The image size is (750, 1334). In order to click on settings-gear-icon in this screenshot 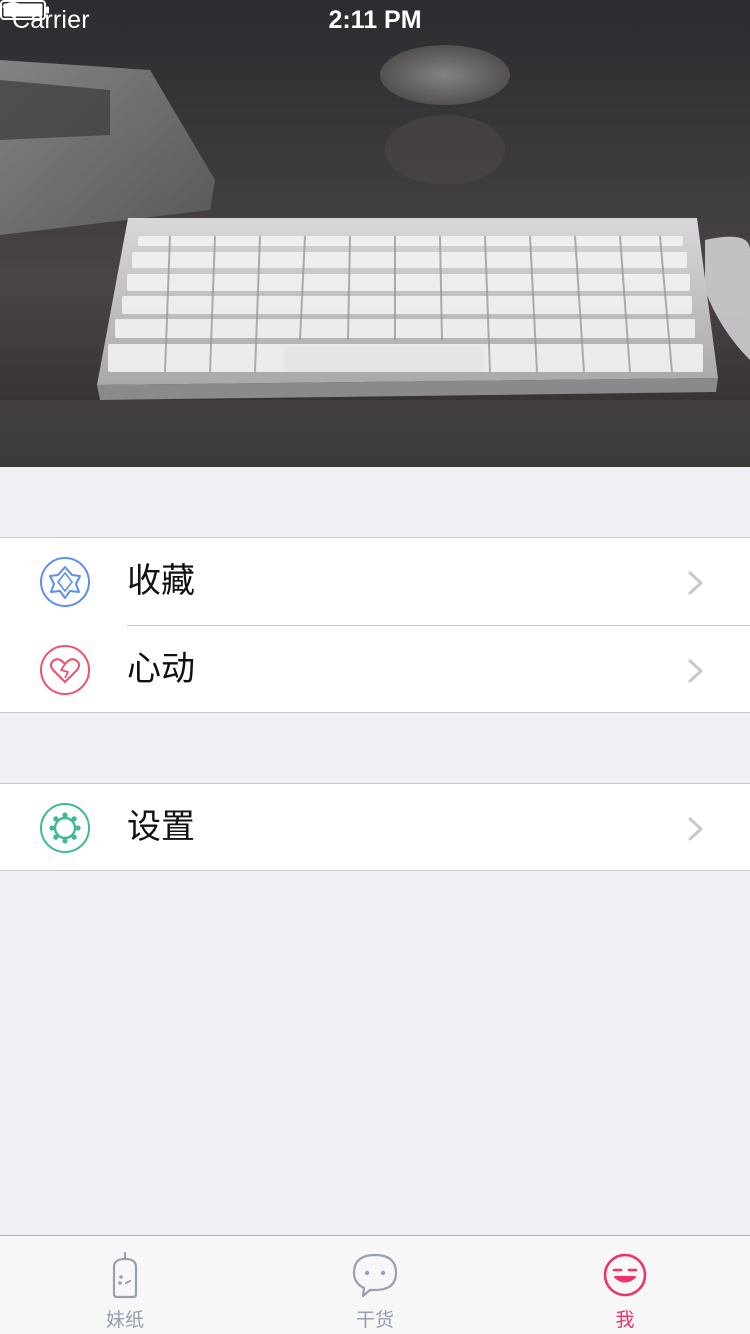, I will do `click(65, 828)`.